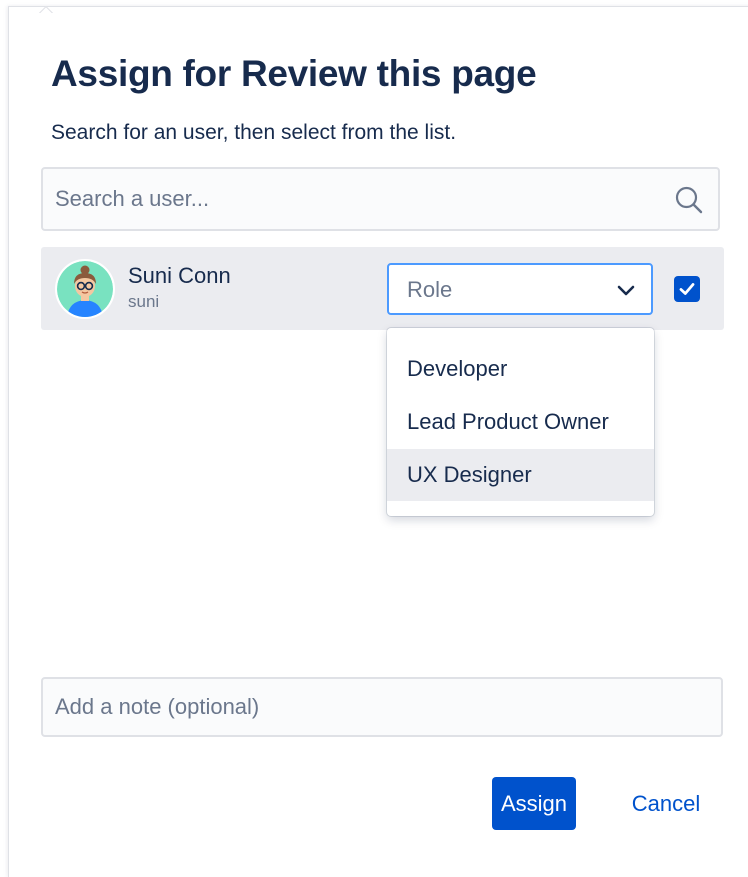  What do you see at coordinates (144, 301) in the screenshot?
I see `user-handle: suni` at bounding box center [144, 301].